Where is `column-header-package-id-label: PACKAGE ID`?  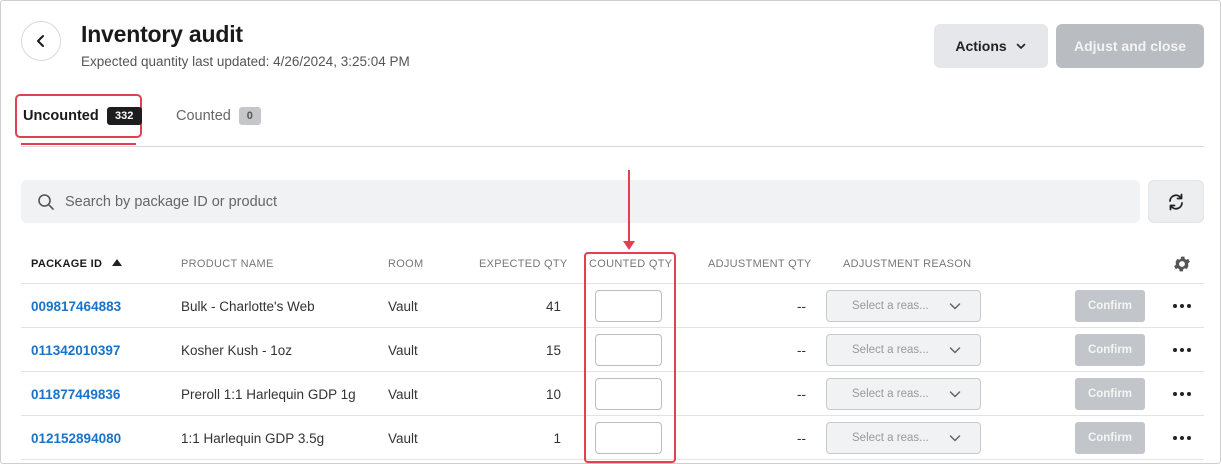 column-header-package-id-label: PACKAGE ID is located at coordinates (67, 264).